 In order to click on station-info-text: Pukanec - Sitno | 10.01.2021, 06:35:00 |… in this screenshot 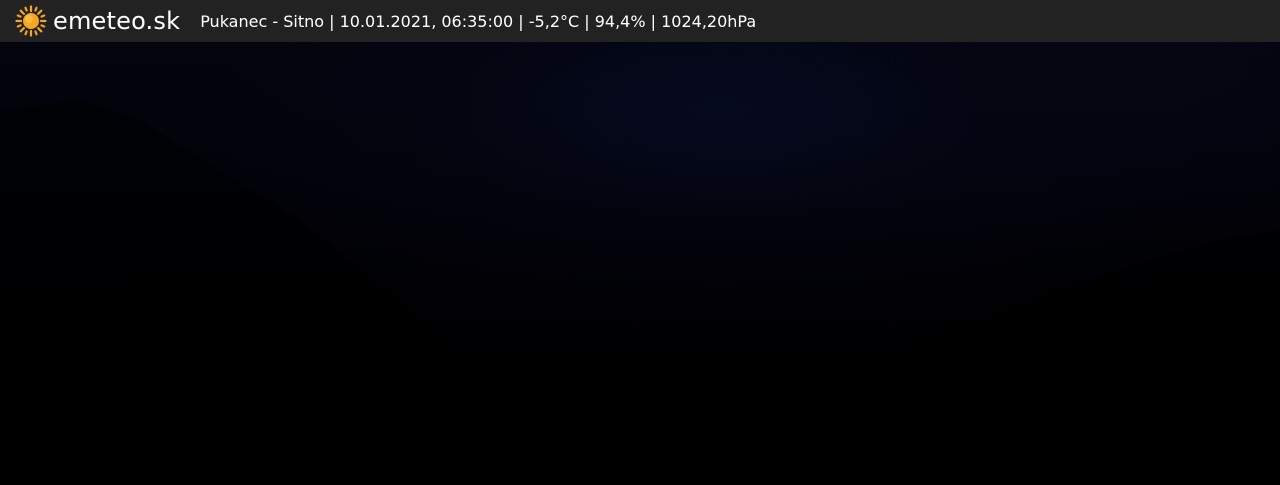, I will do `click(478, 21)`.